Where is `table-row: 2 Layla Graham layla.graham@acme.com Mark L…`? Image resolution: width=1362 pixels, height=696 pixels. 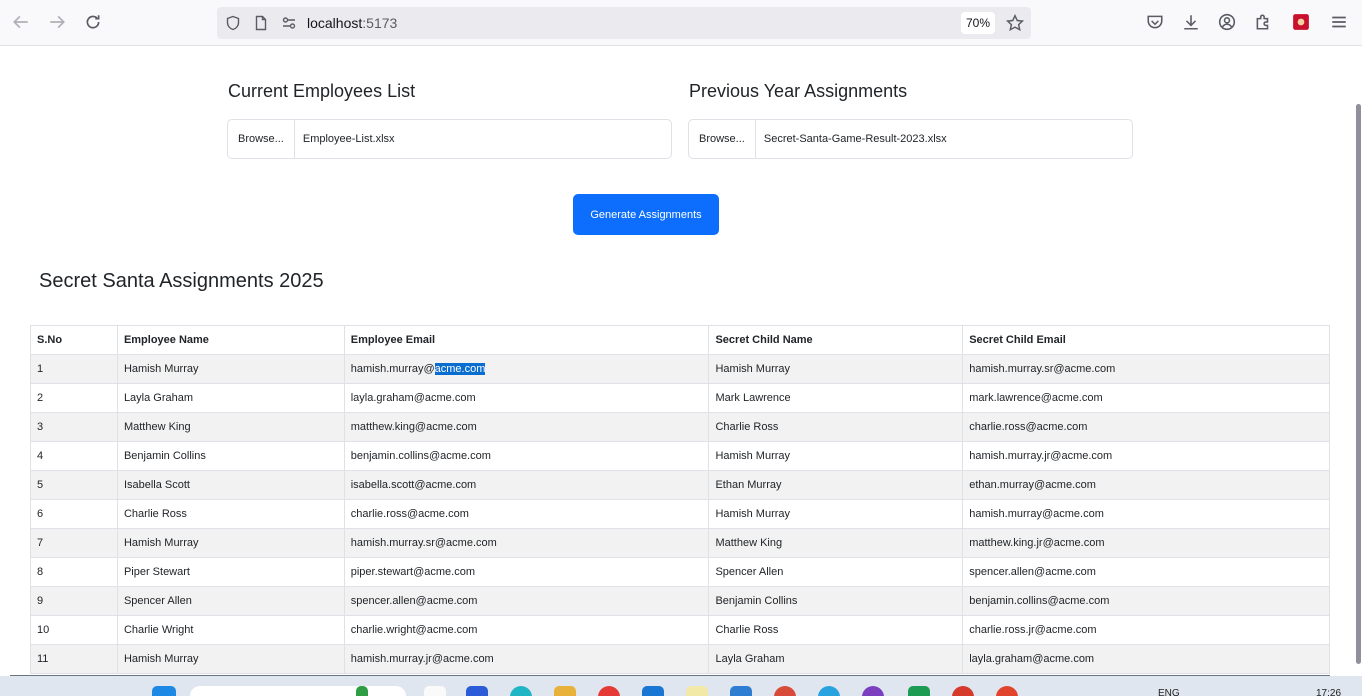 table-row: 2 Layla Graham layla.graham@acme.com Mark L… is located at coordinates (680, 398).